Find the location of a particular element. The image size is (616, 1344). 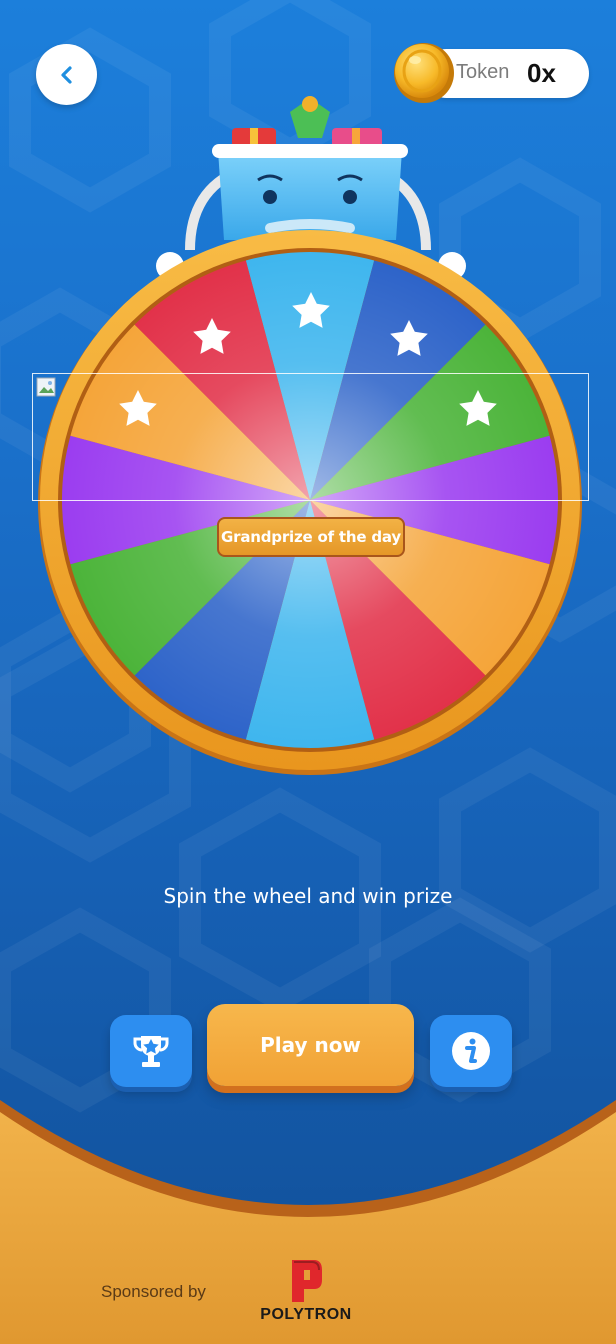

grandprize-label: Grandprize of the day is located at coordinates (311, 537).